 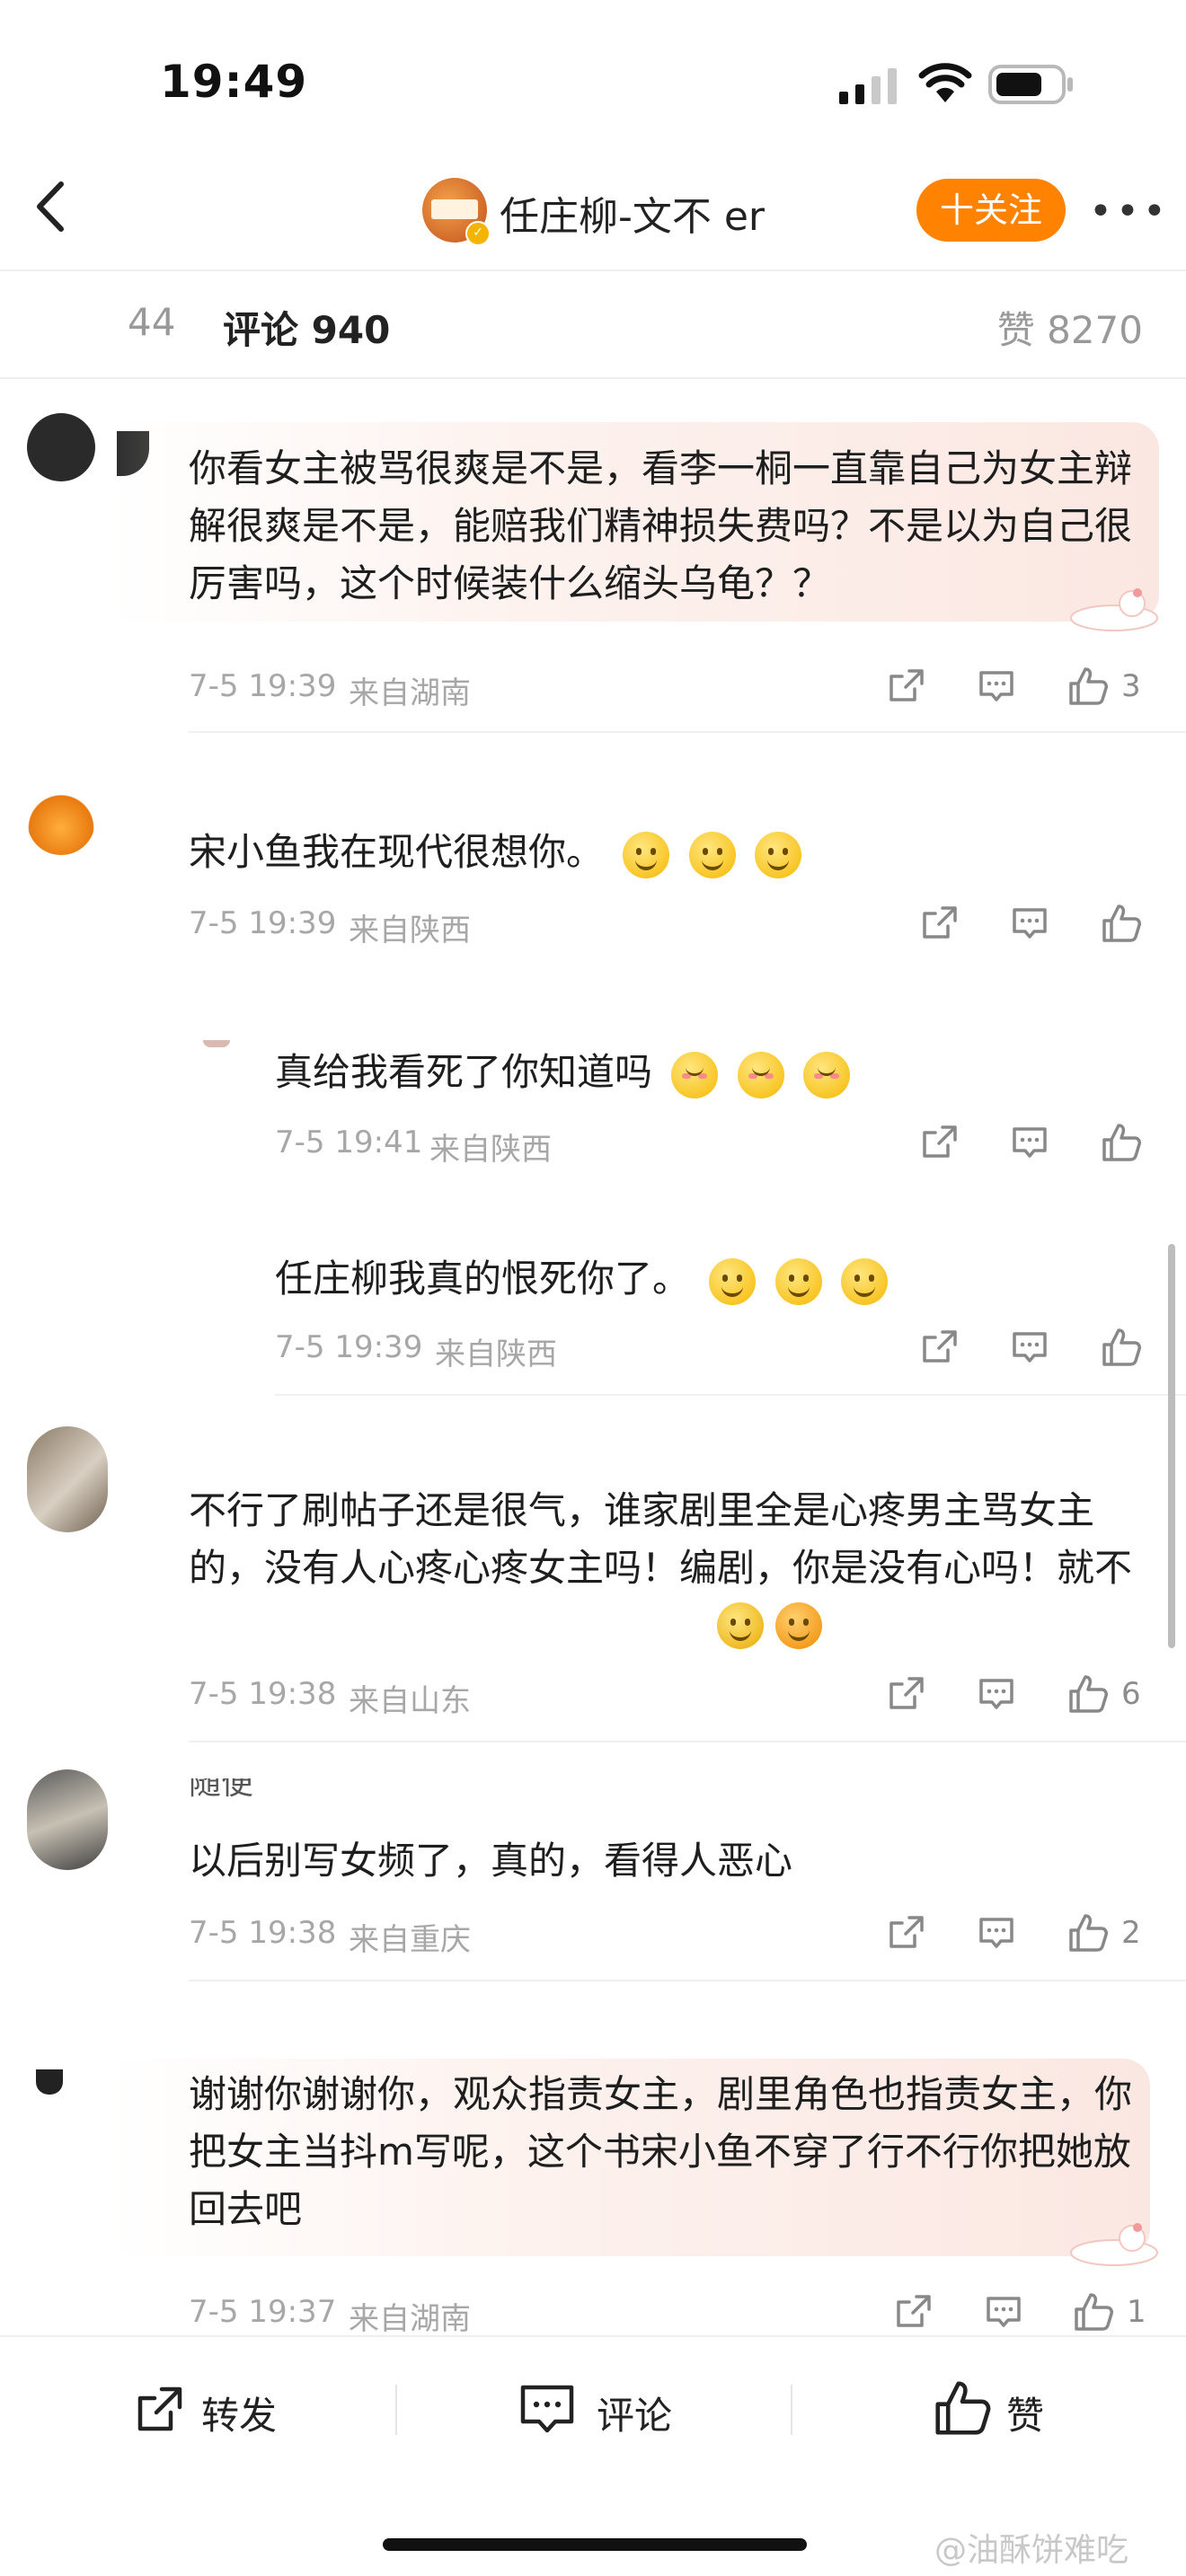 I want to click on watermark: @油酥饼难吃, so click(x=1031, y=2550).